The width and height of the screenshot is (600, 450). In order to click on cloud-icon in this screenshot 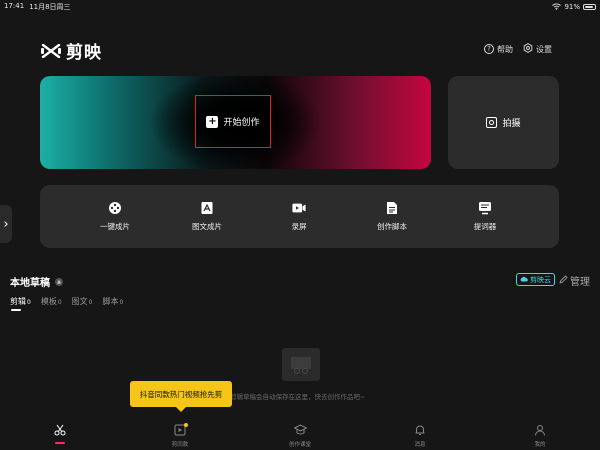, I will do `click(524, 280)`.